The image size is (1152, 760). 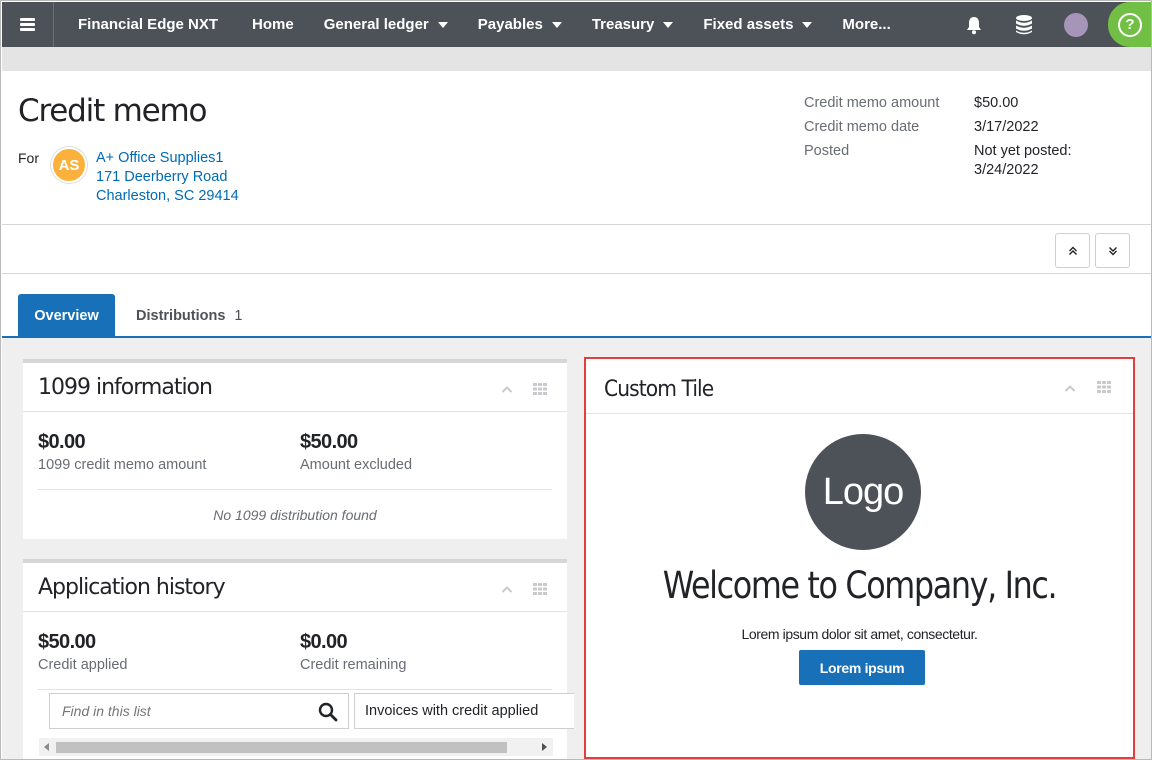 What do you see at coordinates (860, 585) in the screenshot?
I see `welcome-heading: Welcome to Company, Inc.` at bounding box center [860, 585].